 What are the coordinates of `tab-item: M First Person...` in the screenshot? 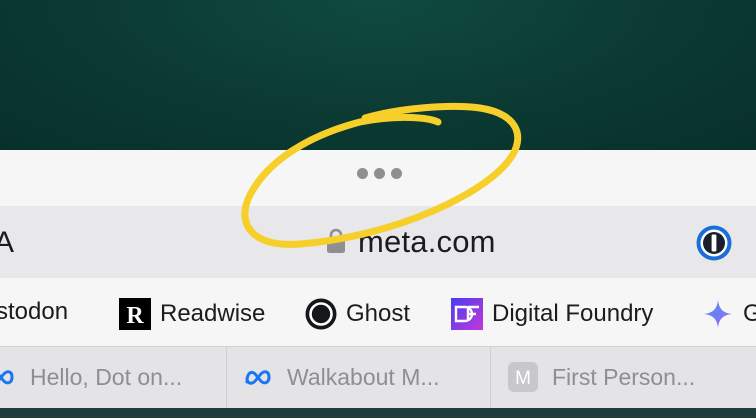 It's located at (601, 377).